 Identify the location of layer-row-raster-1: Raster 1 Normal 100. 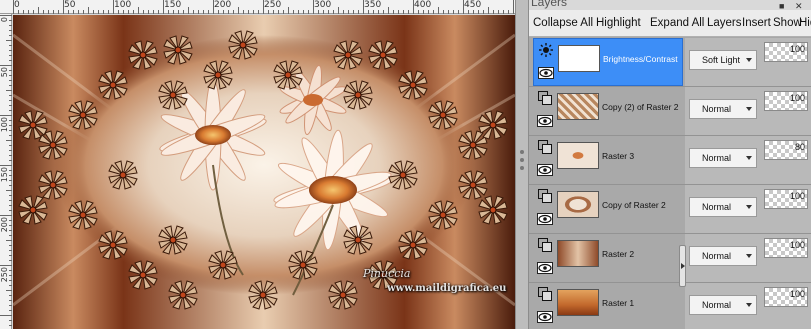
(670, 306).